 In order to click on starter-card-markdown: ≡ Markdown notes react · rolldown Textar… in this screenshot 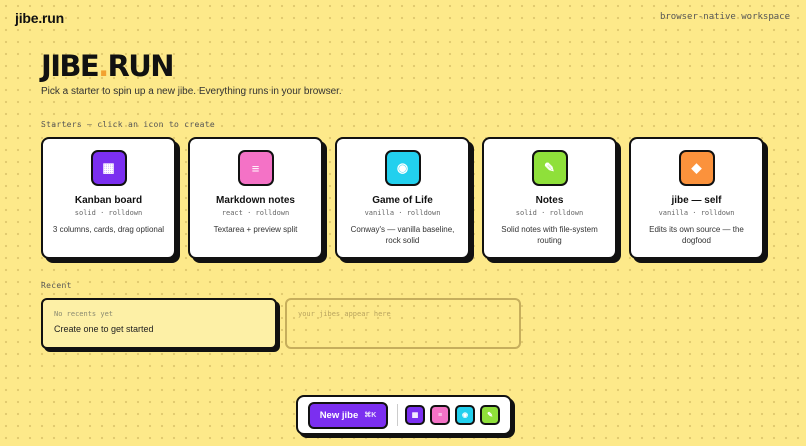, I will do `click(255, 198)`.